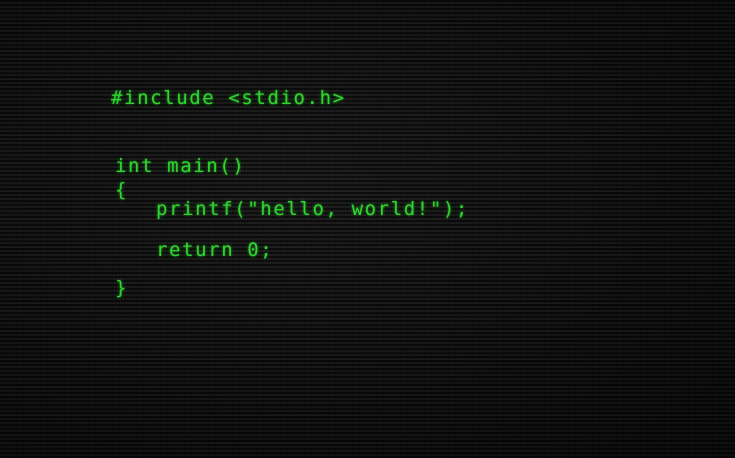 Image resolution: width=735 pixels, height=458 pixels. Describe the element at coordinates (180, 166) in the screenshot. I see `main-signature: int main()` at that location.